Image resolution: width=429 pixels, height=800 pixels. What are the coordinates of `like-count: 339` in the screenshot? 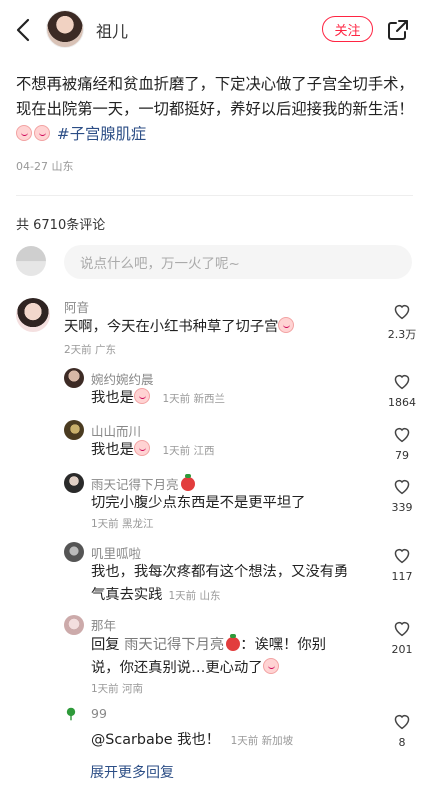 It's located at (402, 507).